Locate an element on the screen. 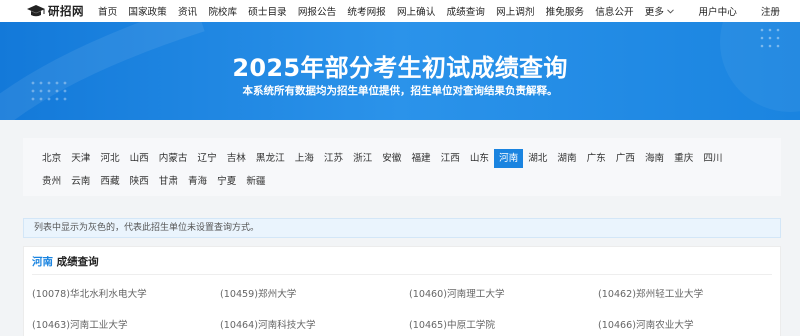 The image size is (800, 336). province-row1-13: 江西 is located at coordinates (450, 158).